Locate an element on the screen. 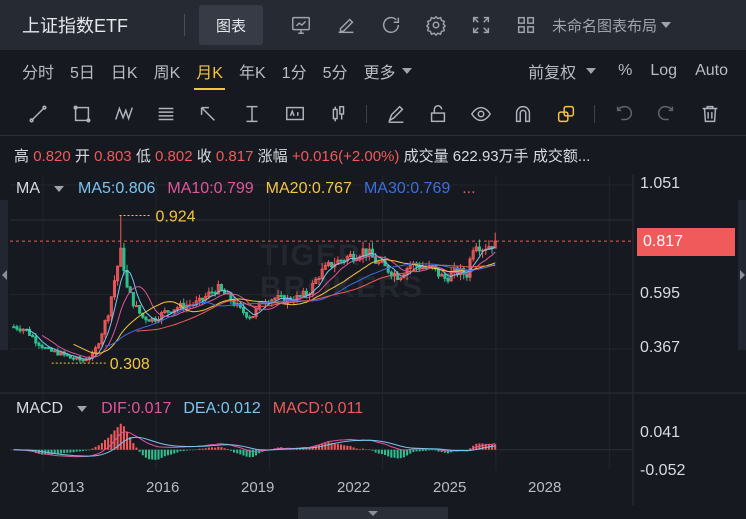  low-label: 低 is located at coordinates (143, 156).